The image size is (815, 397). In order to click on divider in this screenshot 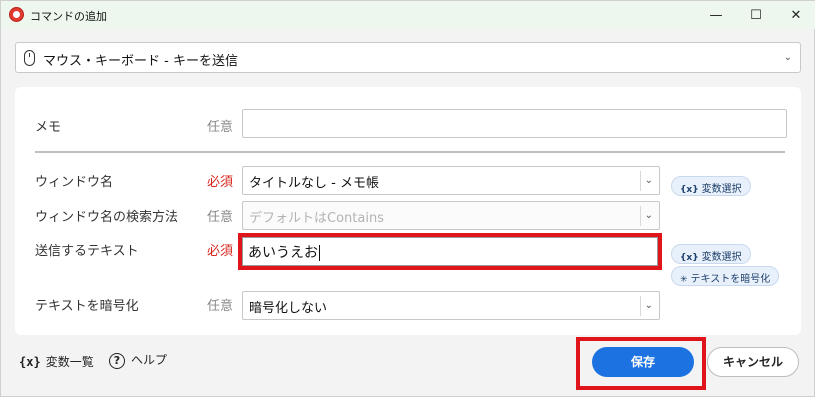, I will do `click(410, 152)`.